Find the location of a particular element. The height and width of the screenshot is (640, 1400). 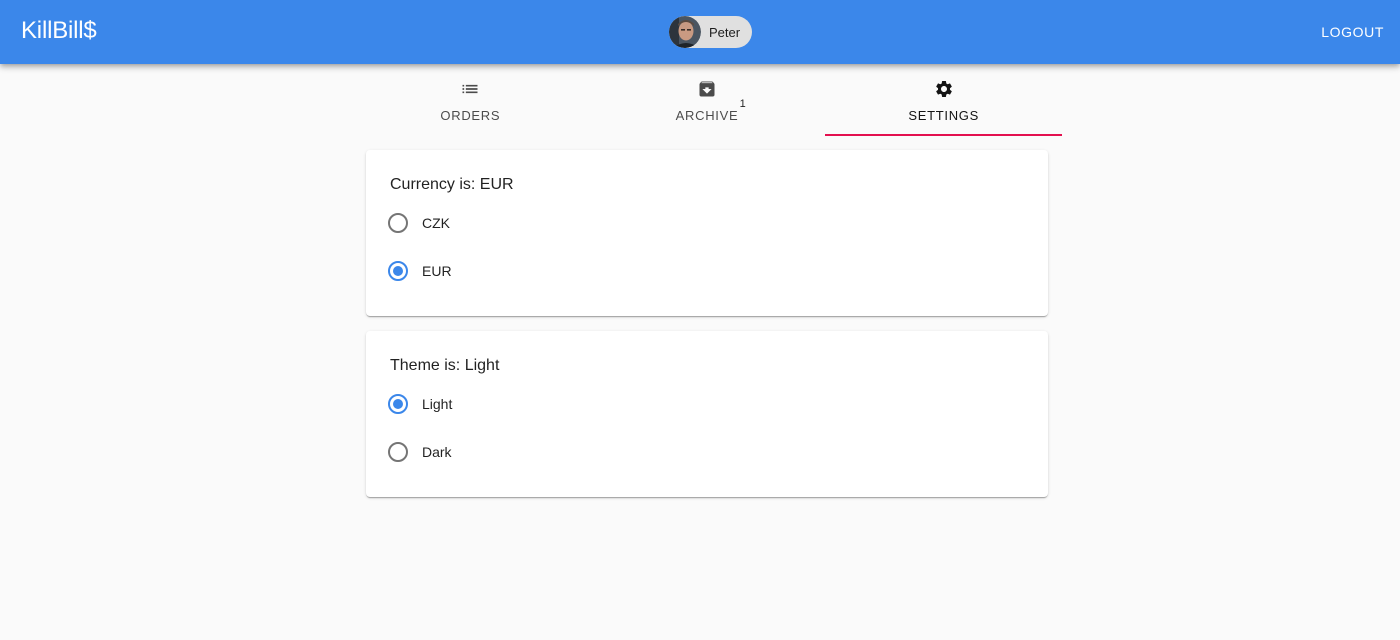

app-title: KillBill$ is located at coordinates (59, 30).